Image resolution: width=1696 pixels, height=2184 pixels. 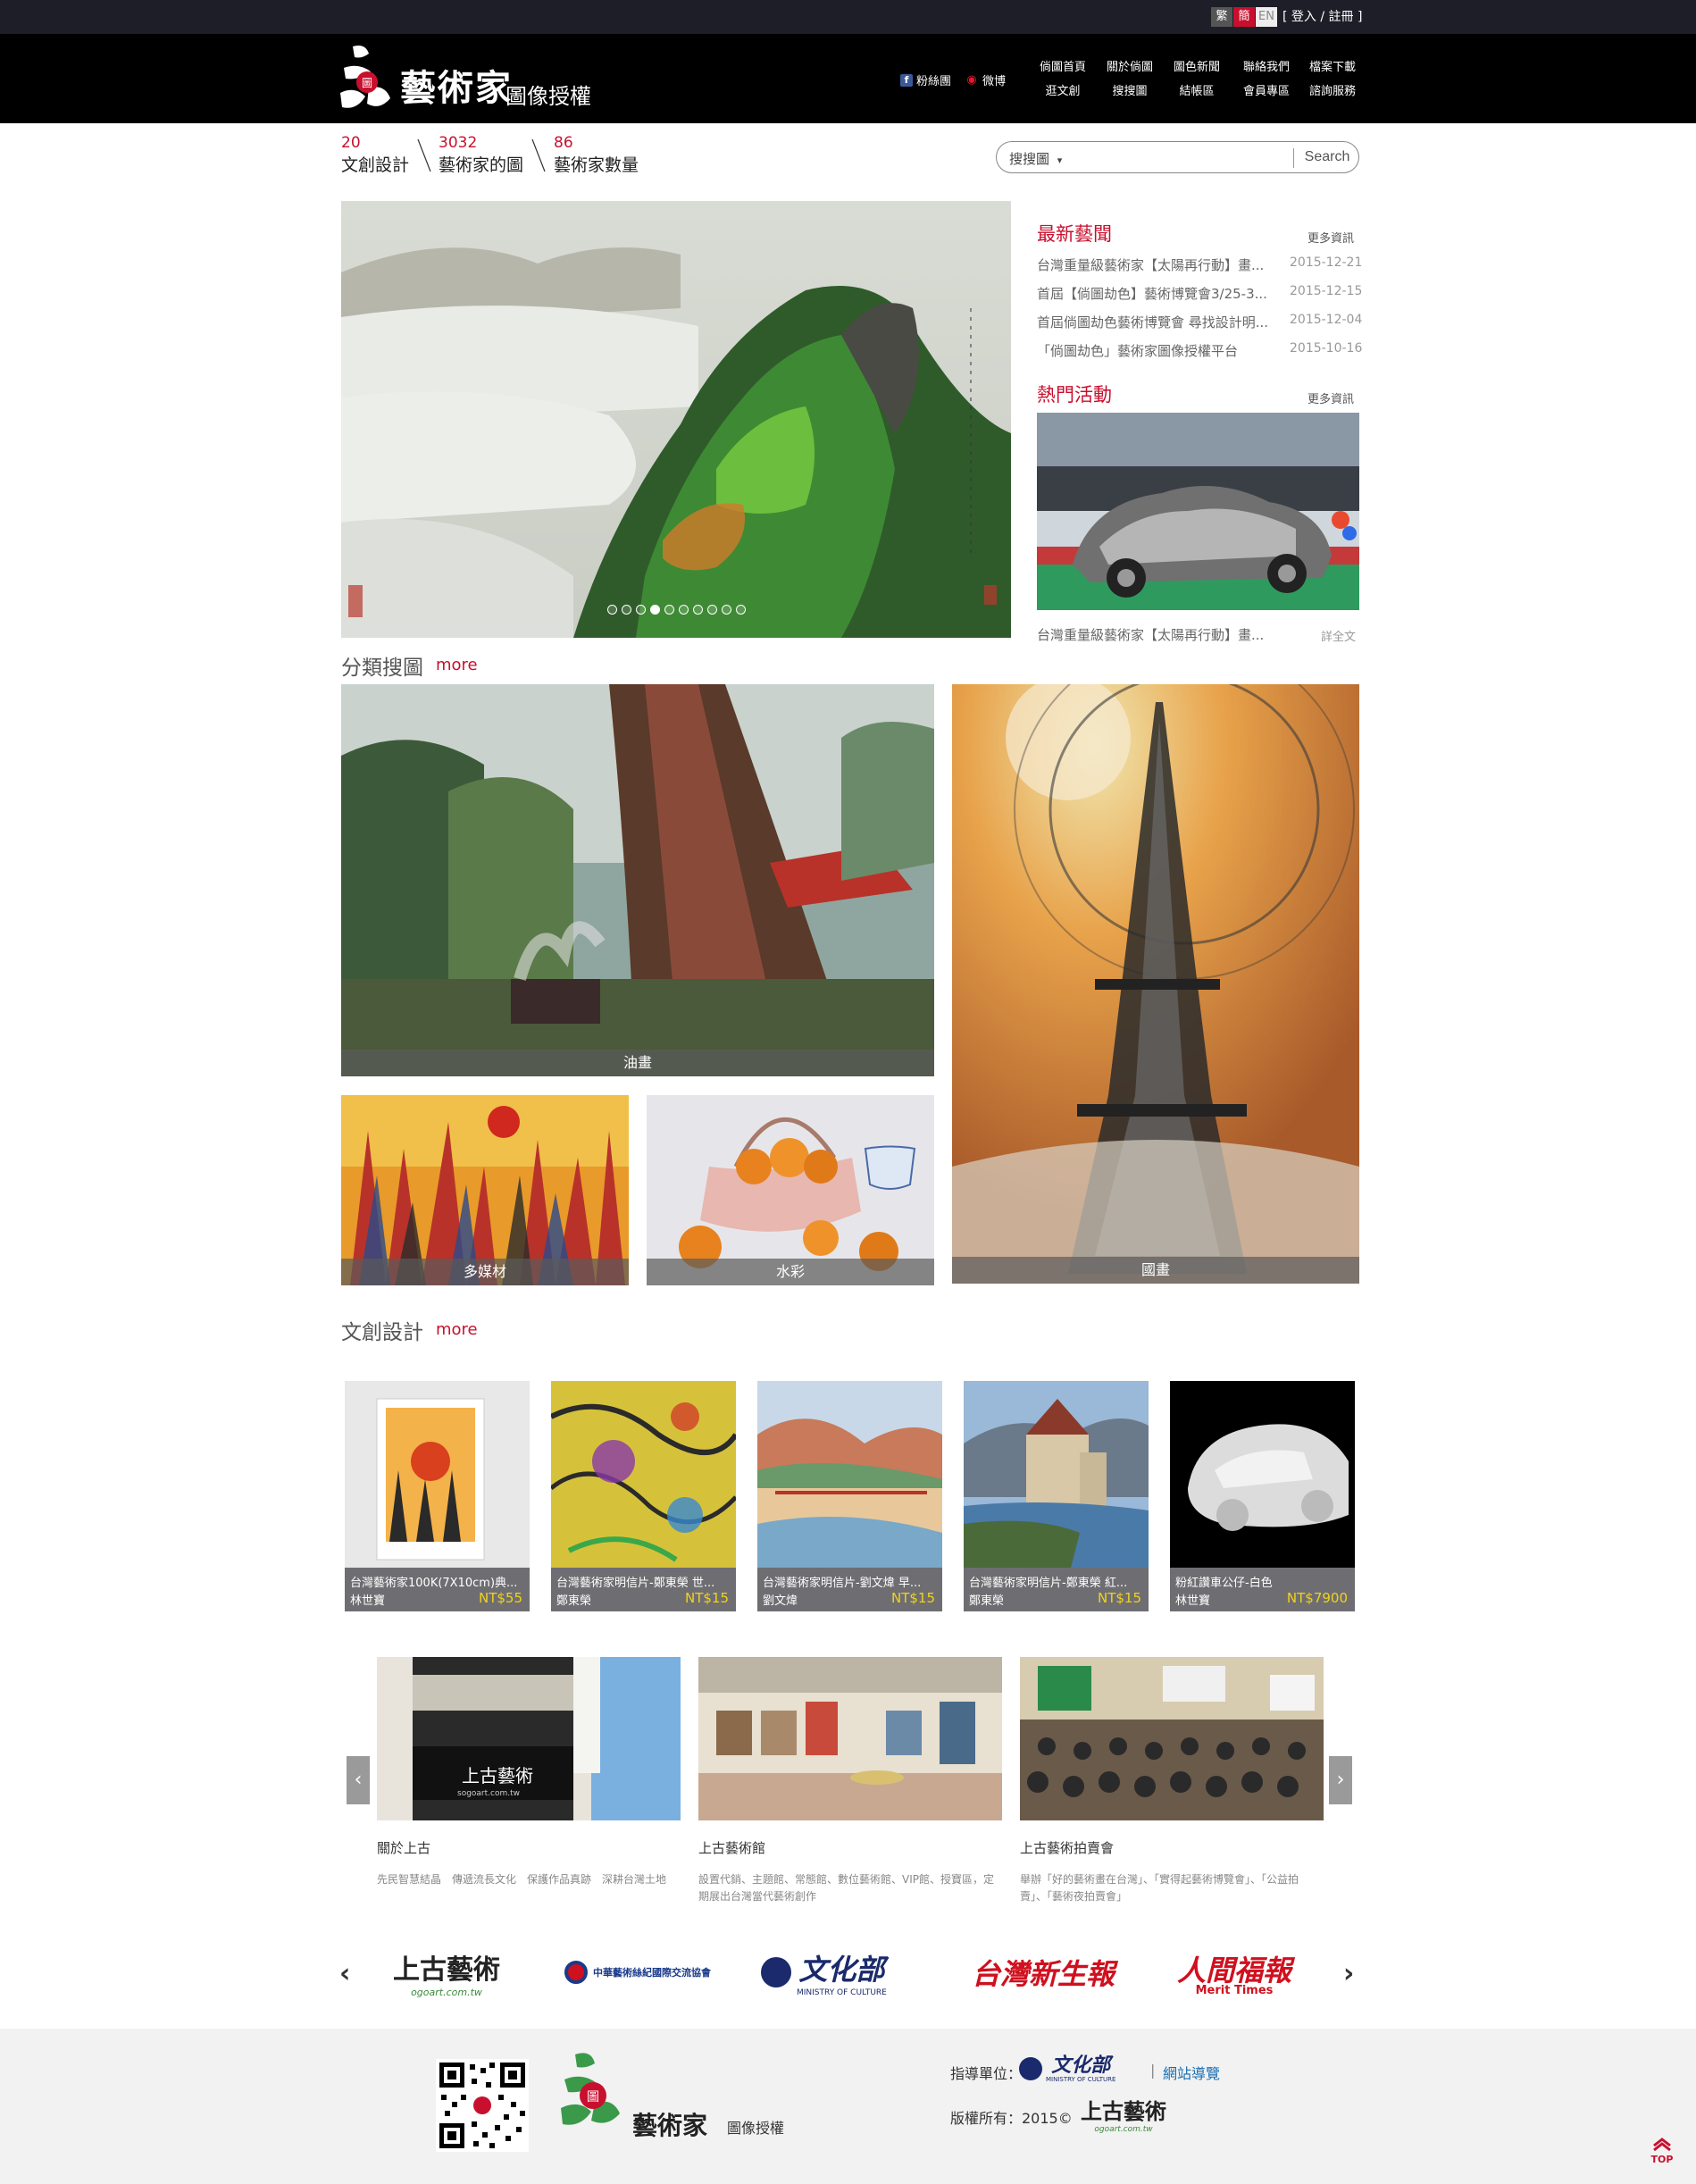 I want to click on nav-home: 倘圖首頁, so click(x=1063, y=65).